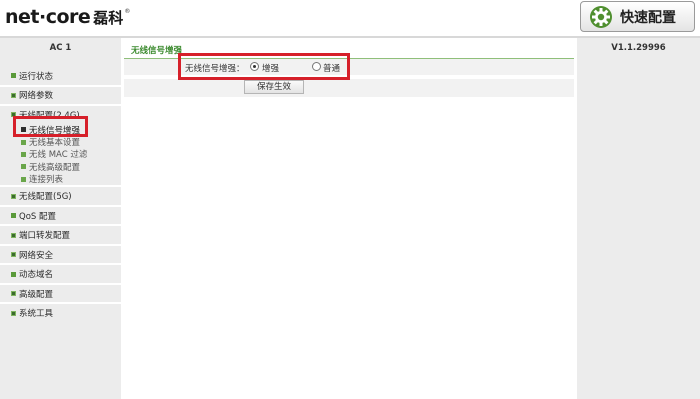 The width and height of the screenshot is (700, 399). I want to click on menu-item-qos: QoS 配置, so click(60, 216).